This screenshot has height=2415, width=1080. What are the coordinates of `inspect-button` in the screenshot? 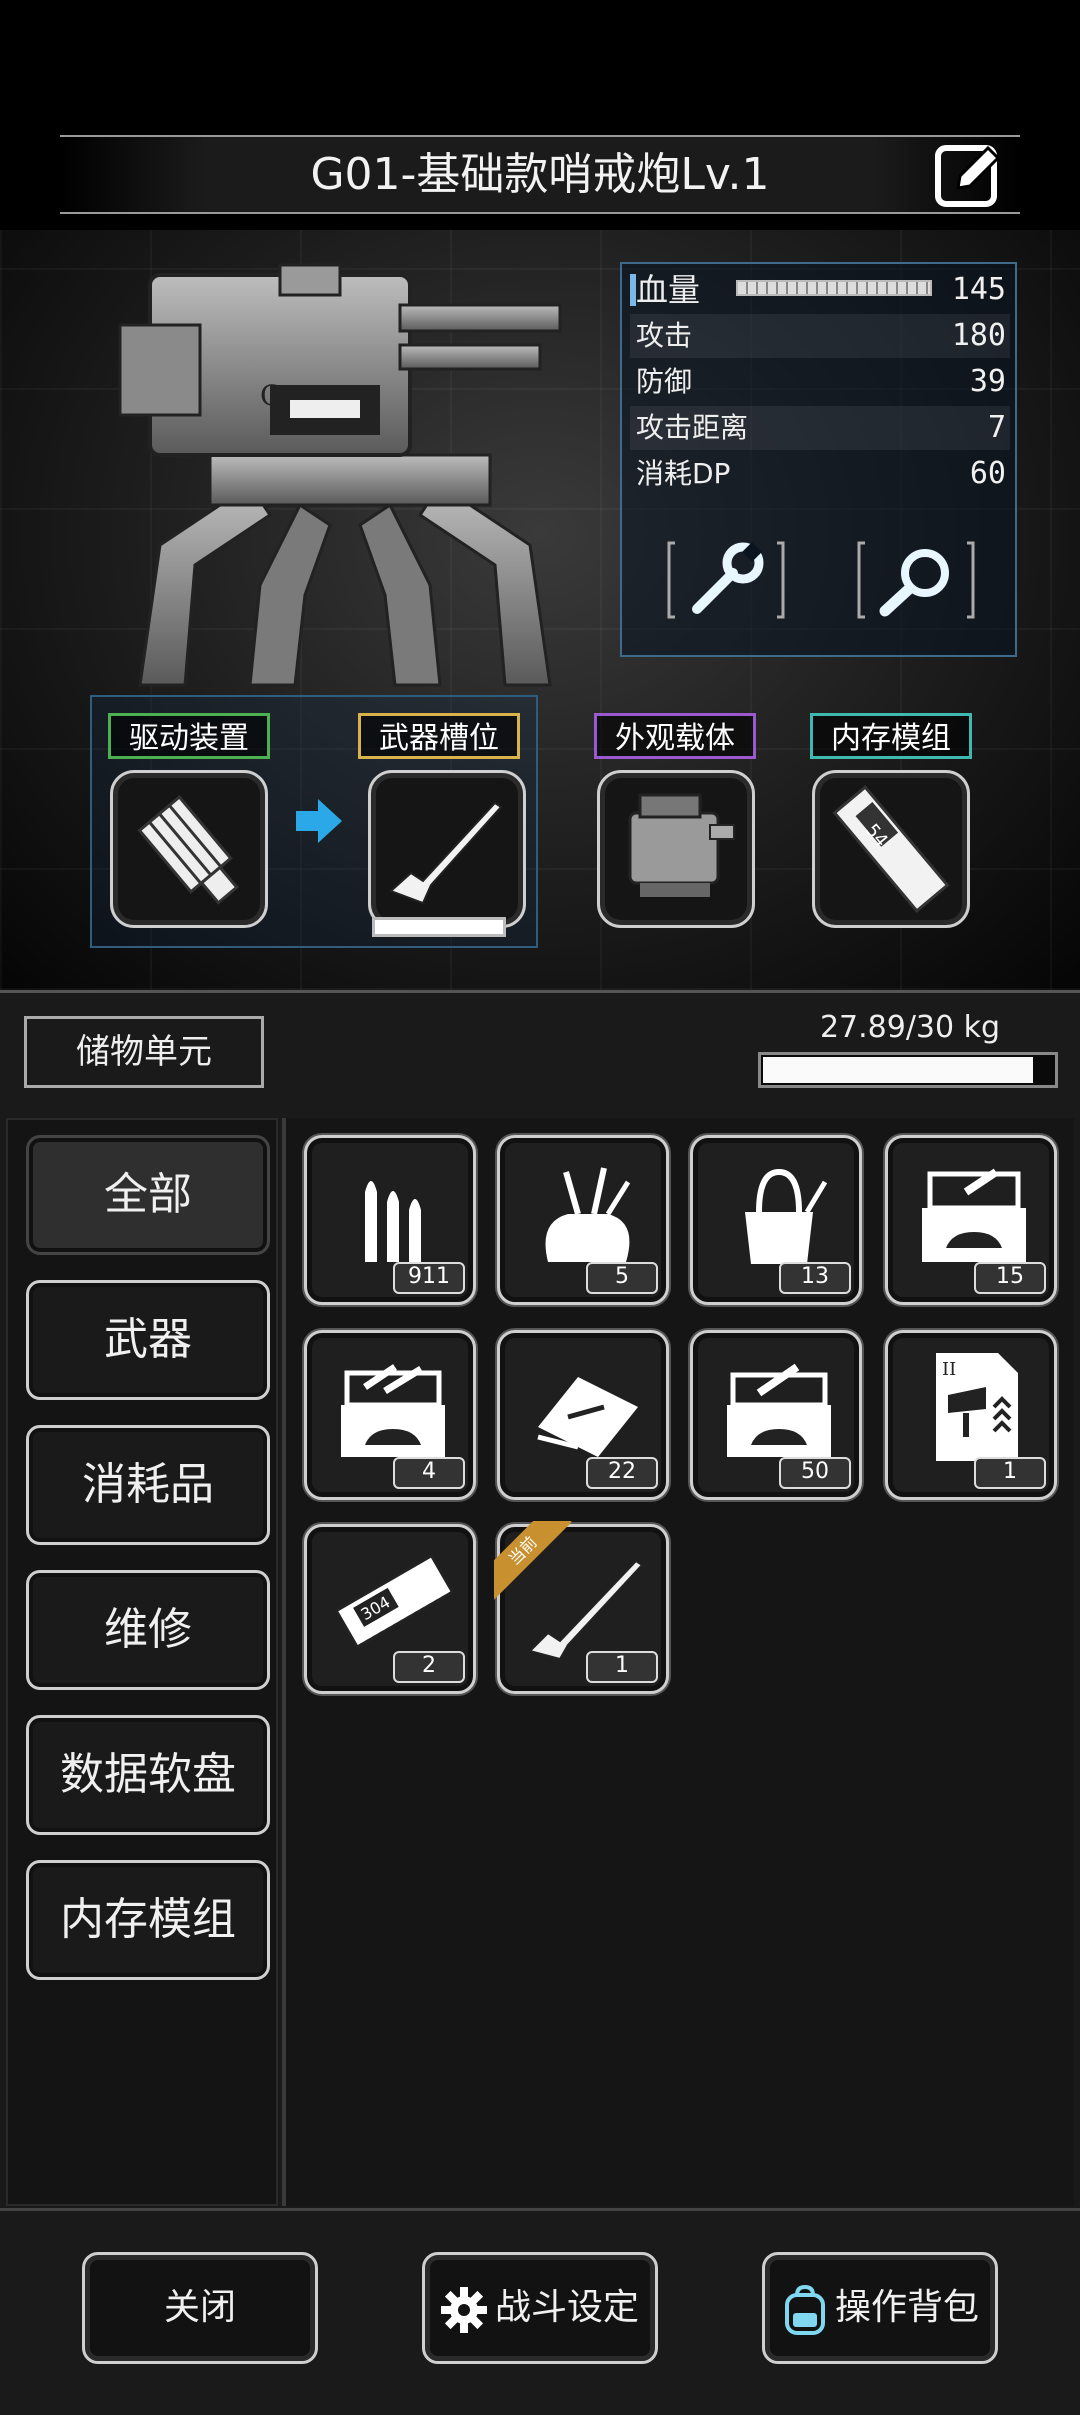 It's located at (916, 580).